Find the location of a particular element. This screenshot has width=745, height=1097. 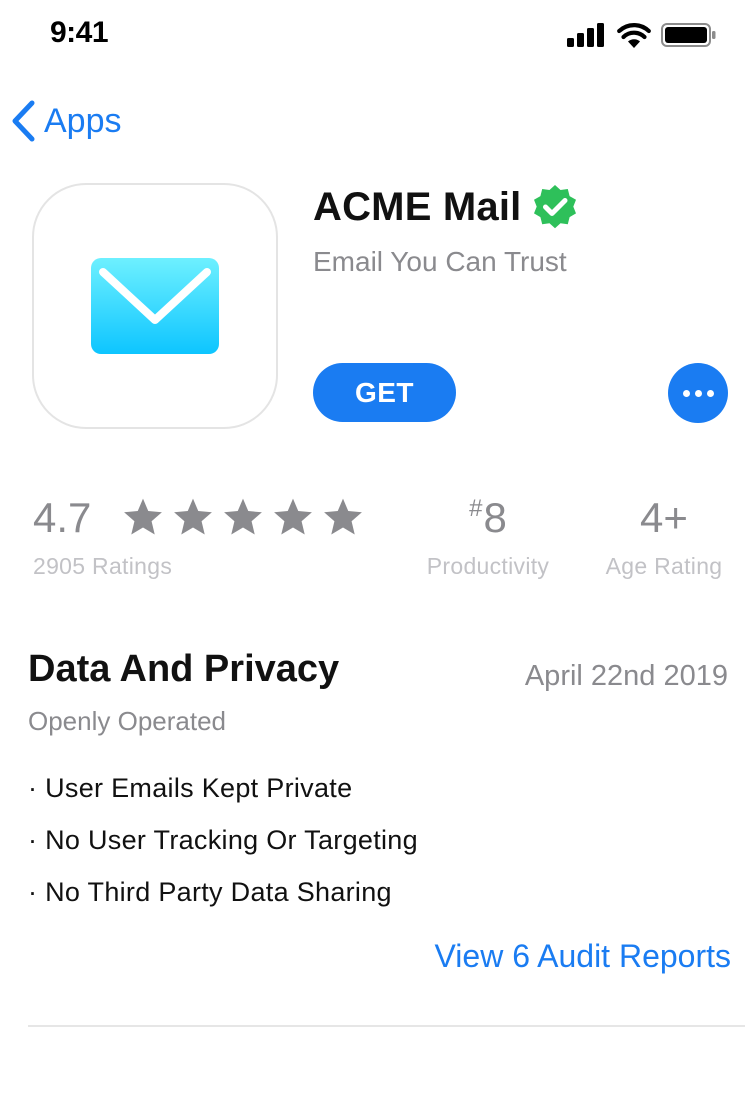

cellular-signal-icon is located at coordinates (585, 35).